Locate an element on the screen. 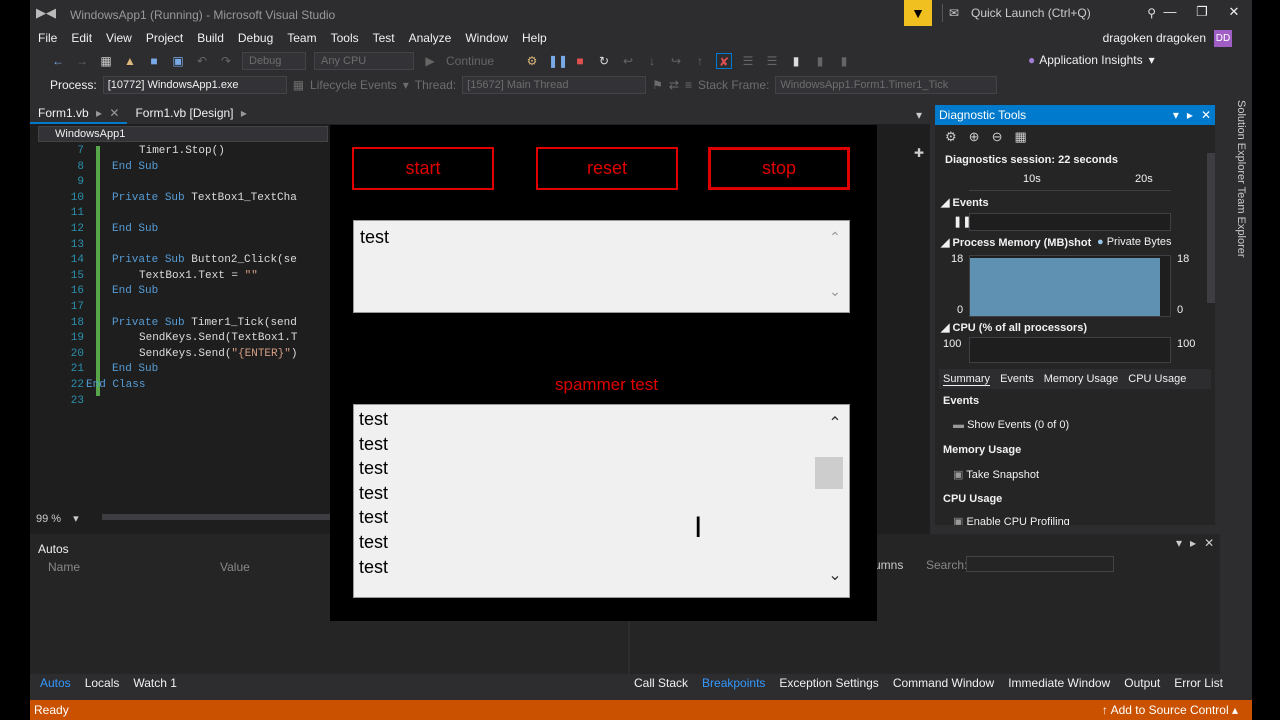 The image size is (1280, 720). forward-icon: → is located at coordinates (82, 61).